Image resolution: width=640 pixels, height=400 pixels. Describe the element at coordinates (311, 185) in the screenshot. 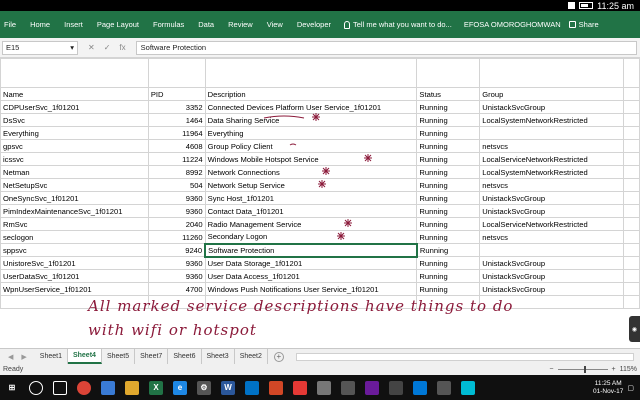

I see `table-cell: Network Setup Service` at that location.